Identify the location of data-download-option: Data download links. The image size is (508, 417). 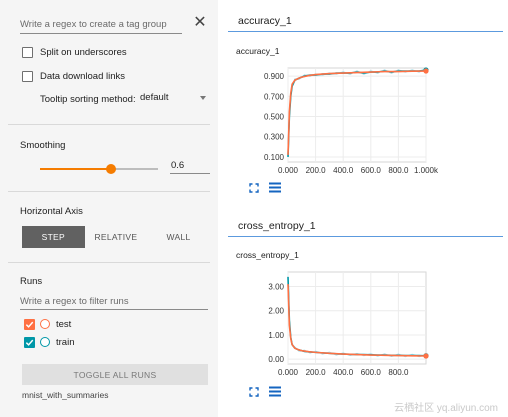
(73, 76).